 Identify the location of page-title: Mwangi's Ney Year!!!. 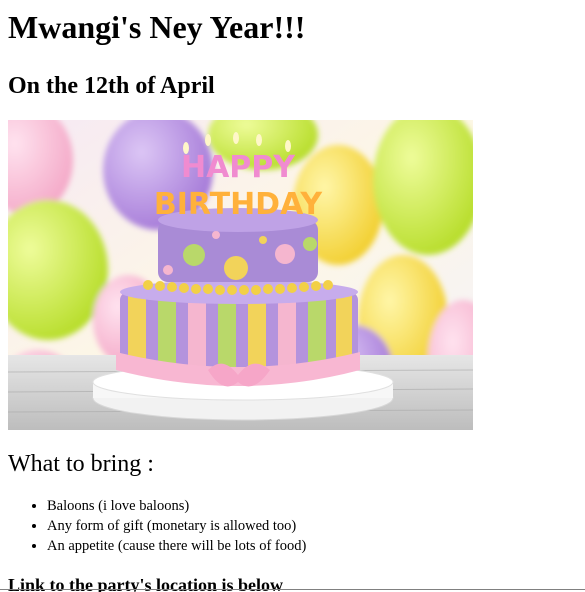
(157, 27).